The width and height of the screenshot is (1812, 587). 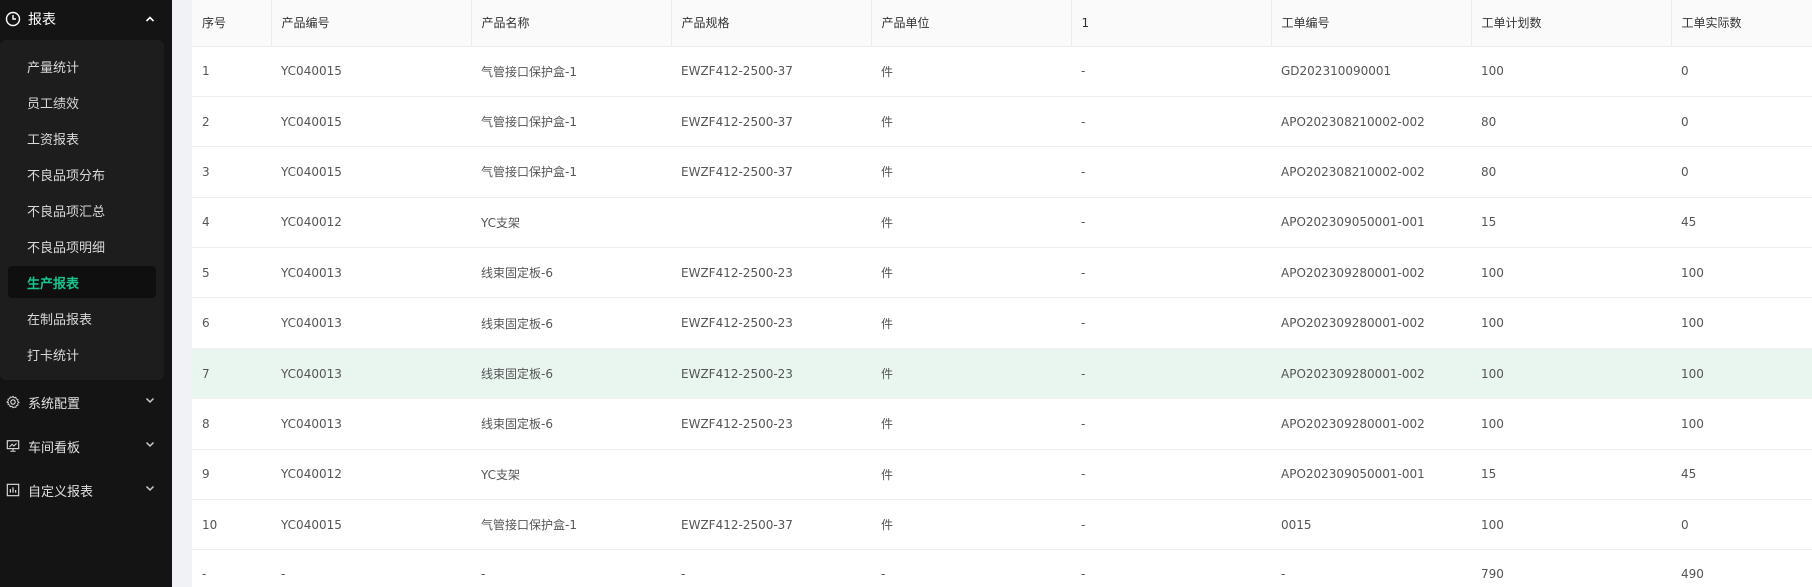 What do you see at coordinates (1371, 525) in the screenshot?
I see `table-cell: 0015` at bounding box center [1371, 525].